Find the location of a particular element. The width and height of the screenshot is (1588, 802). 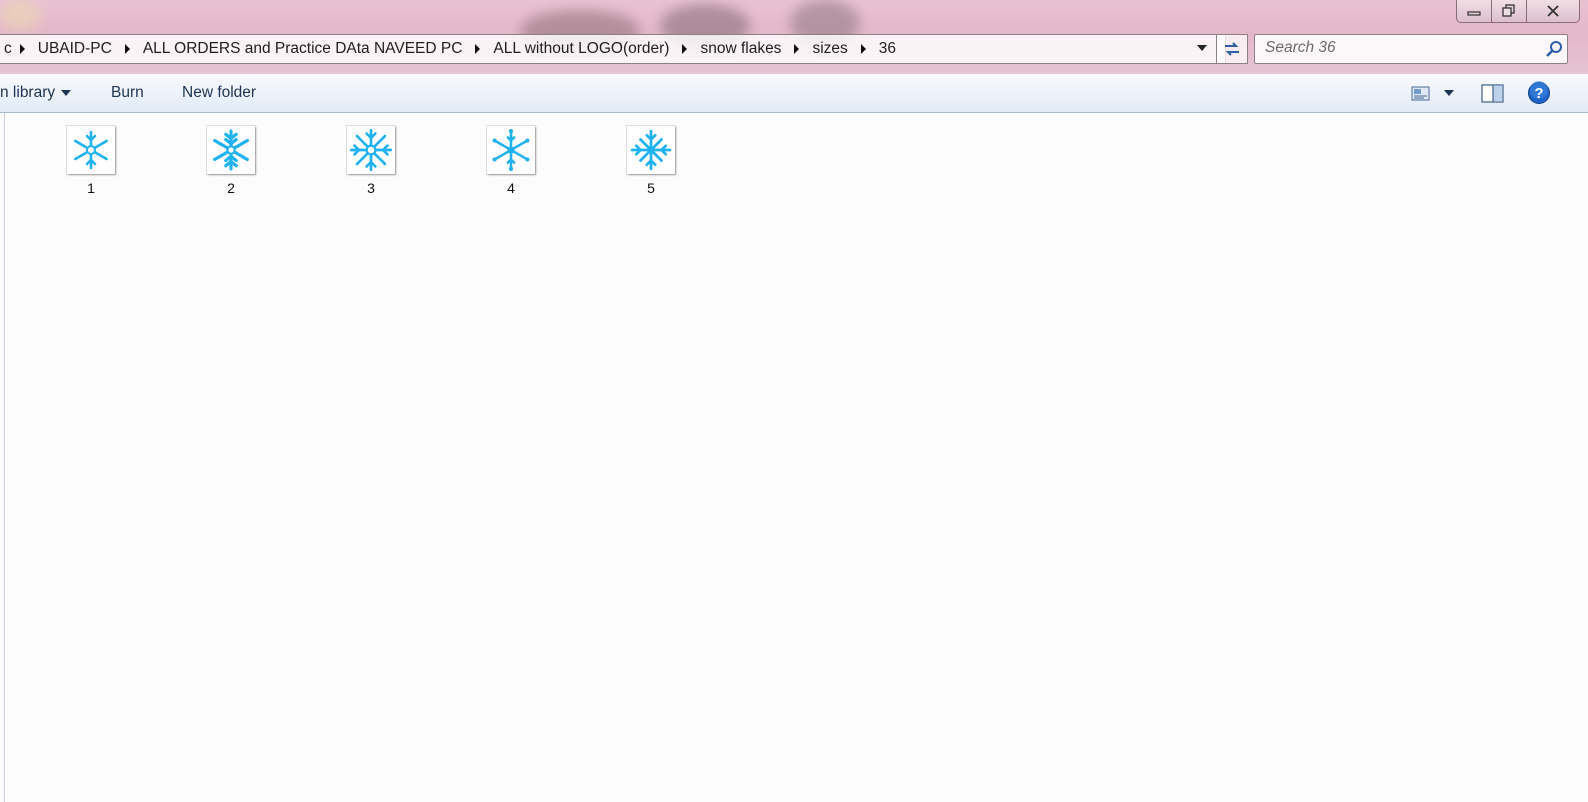

file-name: 1 is located at coordinates (91, 188).